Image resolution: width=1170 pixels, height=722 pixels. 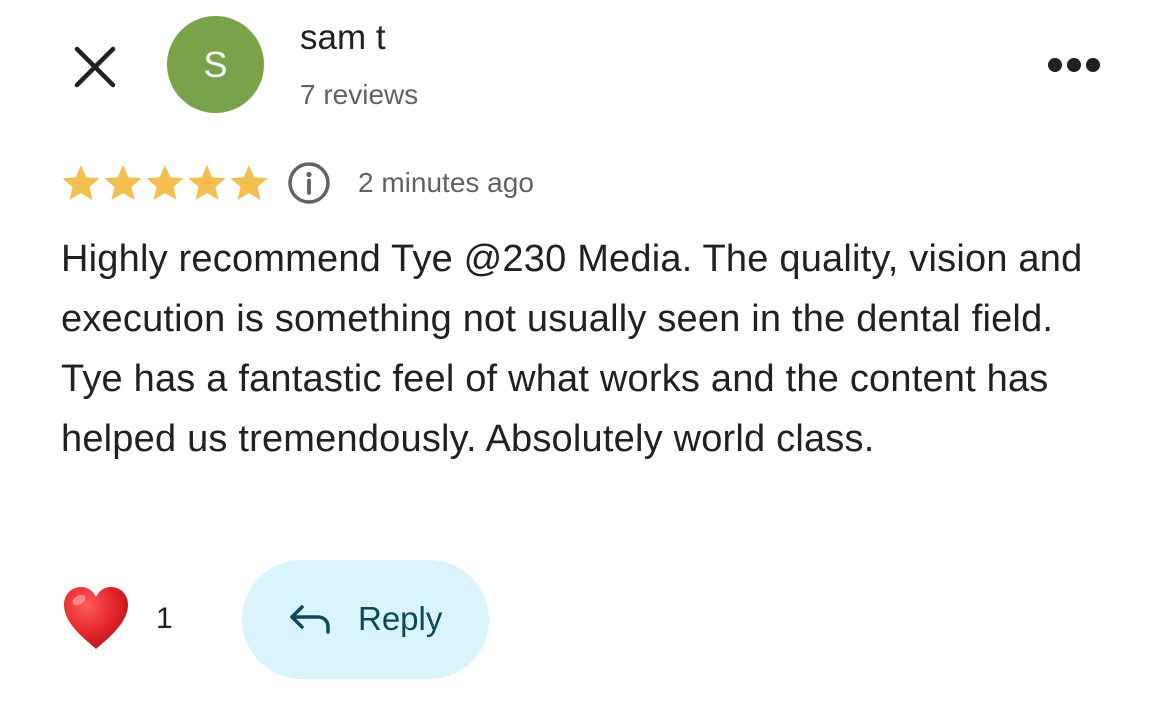 I want to click on author-name: sam t, so click(x=343, y=38).